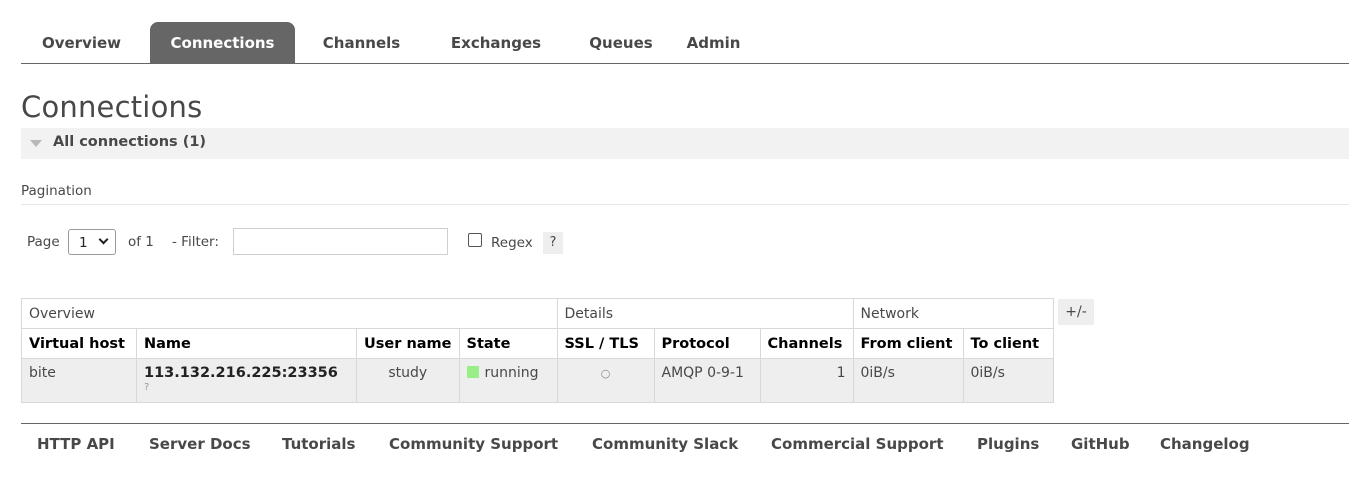 Image resolution: width=1362 pixels, height=483 pixels. I want to click on footer-link-http-api: HTTP API, so click(76, 444).